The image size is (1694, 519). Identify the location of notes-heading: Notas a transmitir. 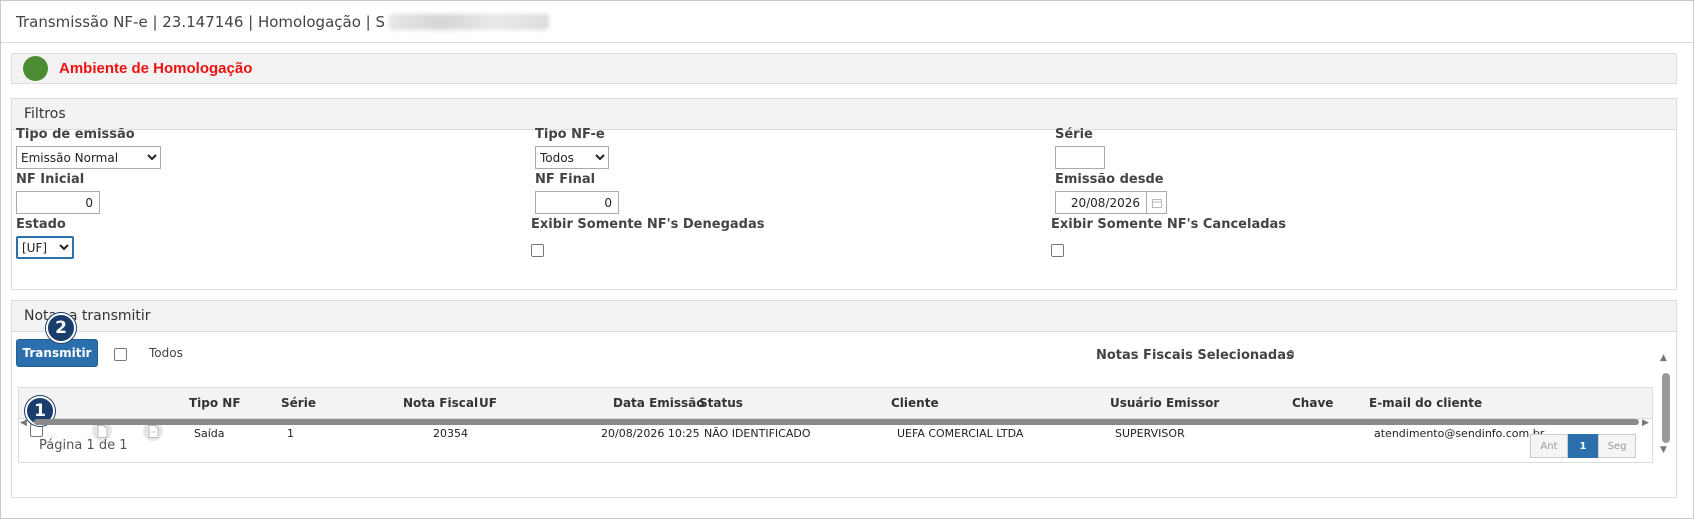
(844, 316).